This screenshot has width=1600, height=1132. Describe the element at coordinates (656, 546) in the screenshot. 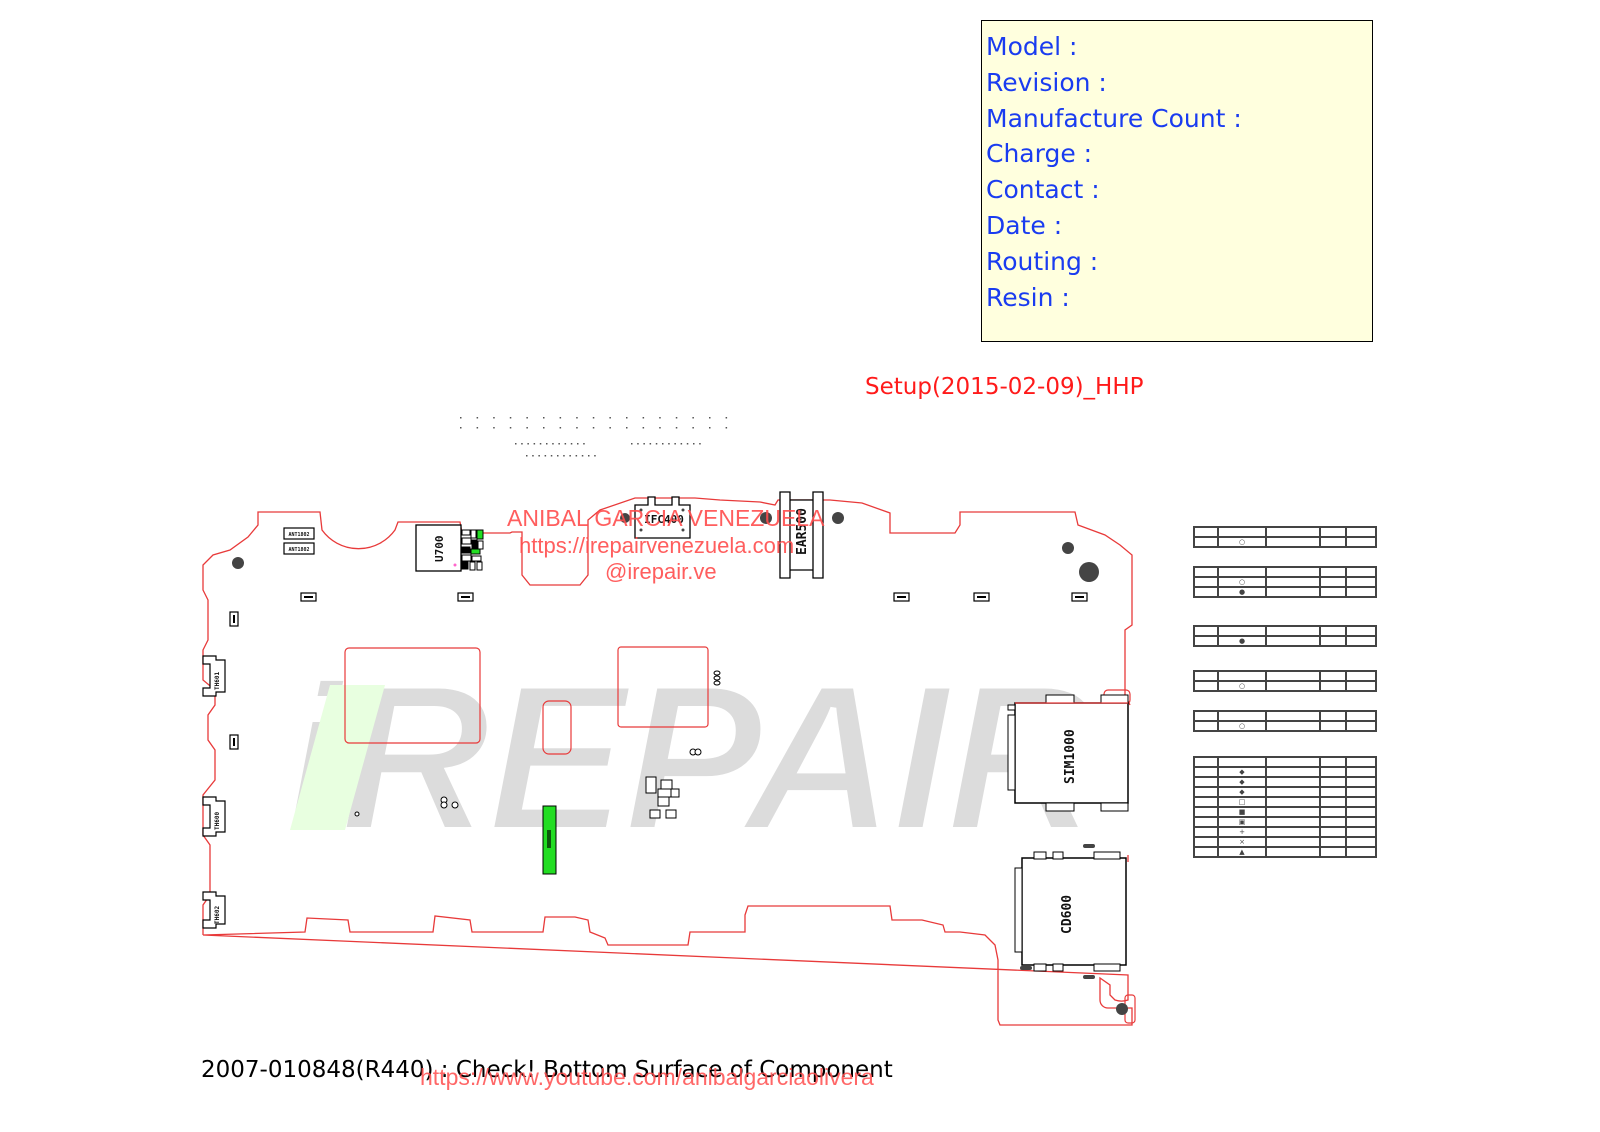

I see `watermark-site: https://irepairvenezuela.com` at that location.